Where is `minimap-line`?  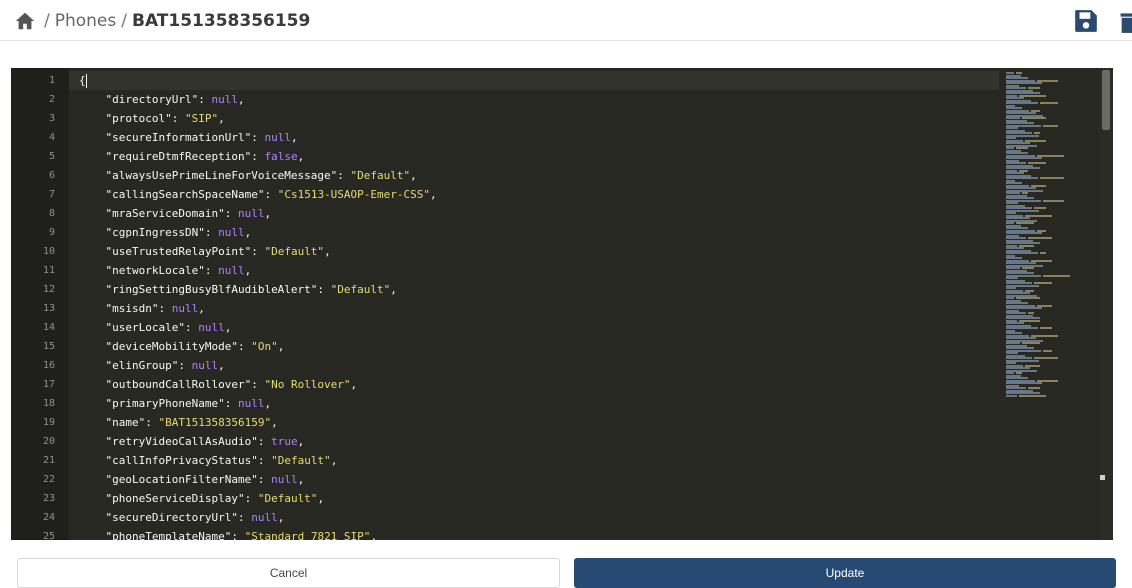
minimap-line is located at coordinates (1011, 395).